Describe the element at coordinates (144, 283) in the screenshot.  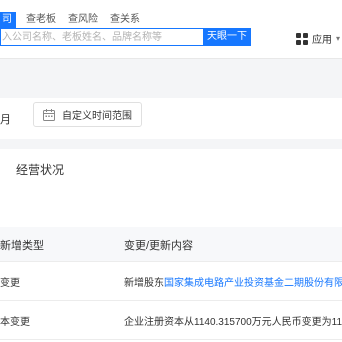
I see `content-prefix: 新增股东` at that location.